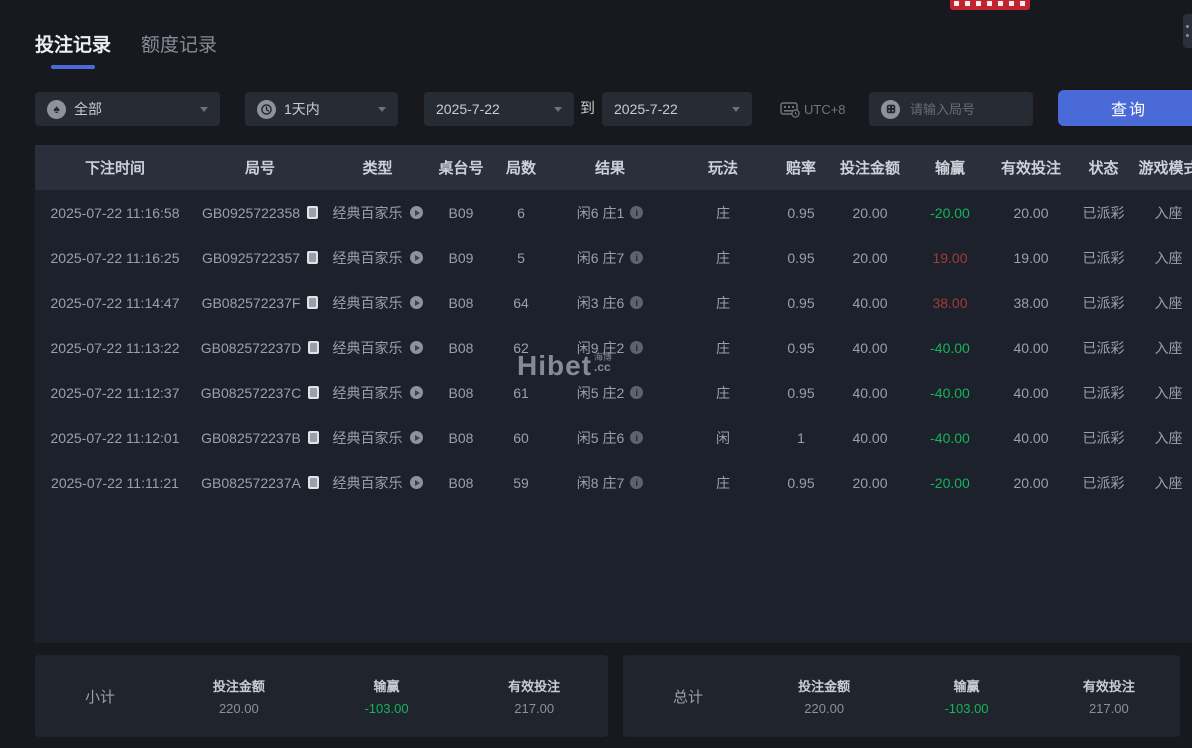  What do you see at coordinates (800, 168) in the screenshot?
I see `col-odds: 赔率` at bounding box center [800, 168].